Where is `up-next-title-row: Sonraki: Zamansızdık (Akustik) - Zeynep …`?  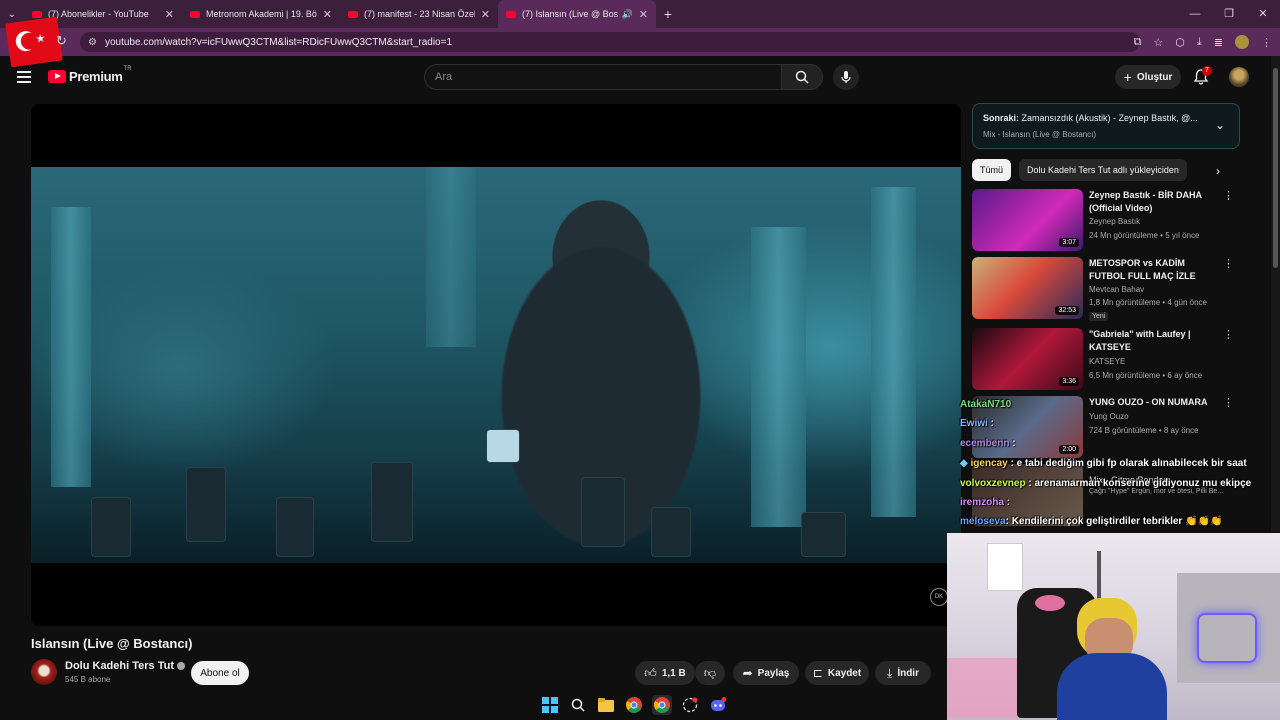 up-next-title-row: Sonraki: Zamansızdık (Akustik) - Zeynep … is located at coordinates (1093, 118).